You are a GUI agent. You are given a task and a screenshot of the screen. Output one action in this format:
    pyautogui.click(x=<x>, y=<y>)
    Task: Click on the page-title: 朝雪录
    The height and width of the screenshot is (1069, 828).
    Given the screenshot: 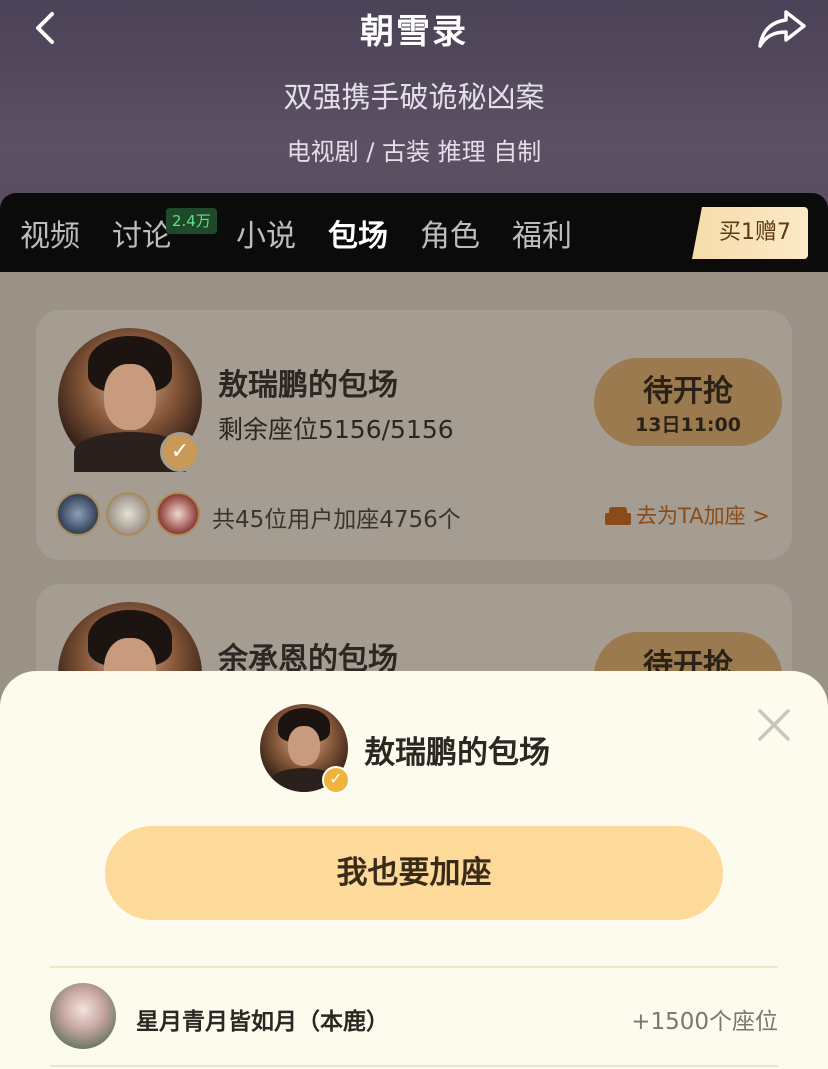 What is the action you would take?
    pyautogui.click(x=414, y=32)
    